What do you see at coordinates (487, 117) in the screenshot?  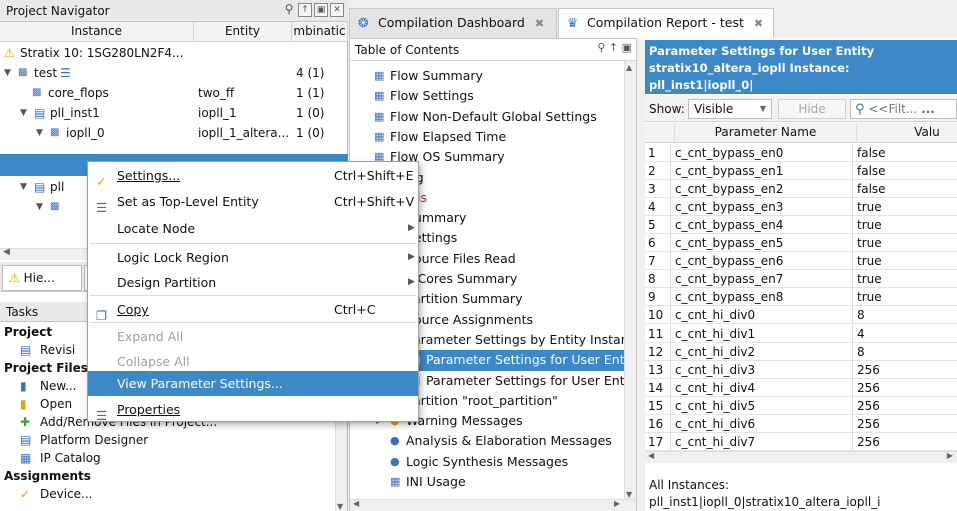 I see `toc-item: ▦ Flow Non-Default Global Settings` at bounding box center [487, 117].